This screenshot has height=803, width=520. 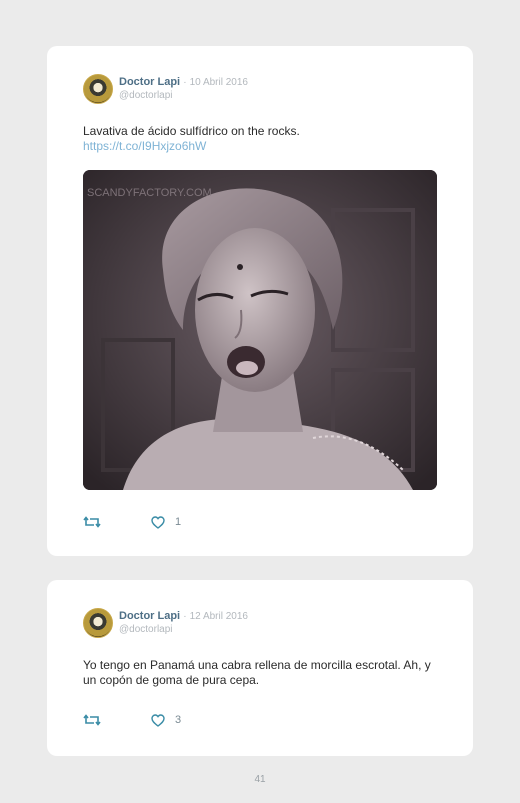 What do you see at coordinates (219, 82) in the screenshot?
I see `tweet-date: 10 Abril 2016` at bounding box center [219, 82].